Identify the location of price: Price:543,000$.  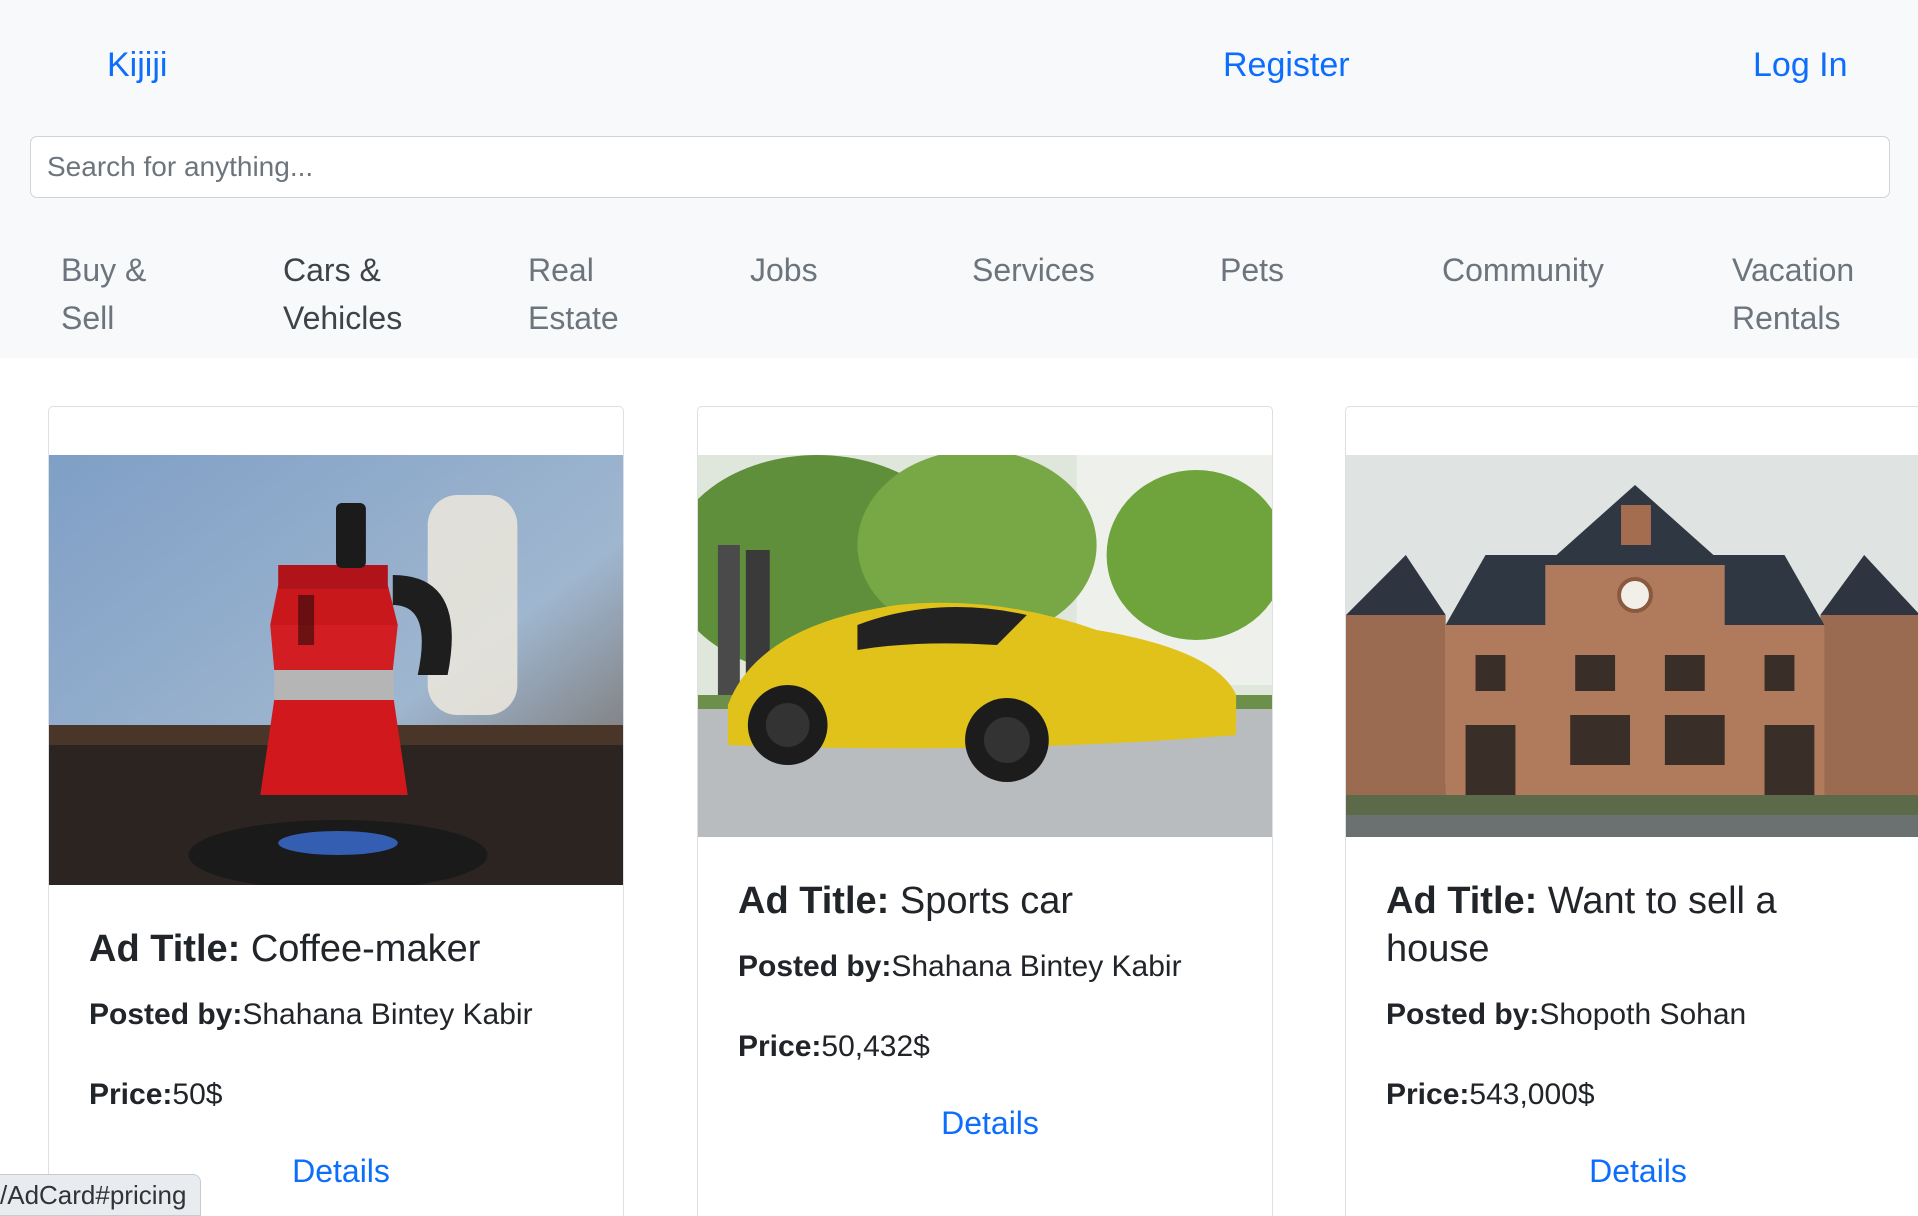
(1490, 1094).